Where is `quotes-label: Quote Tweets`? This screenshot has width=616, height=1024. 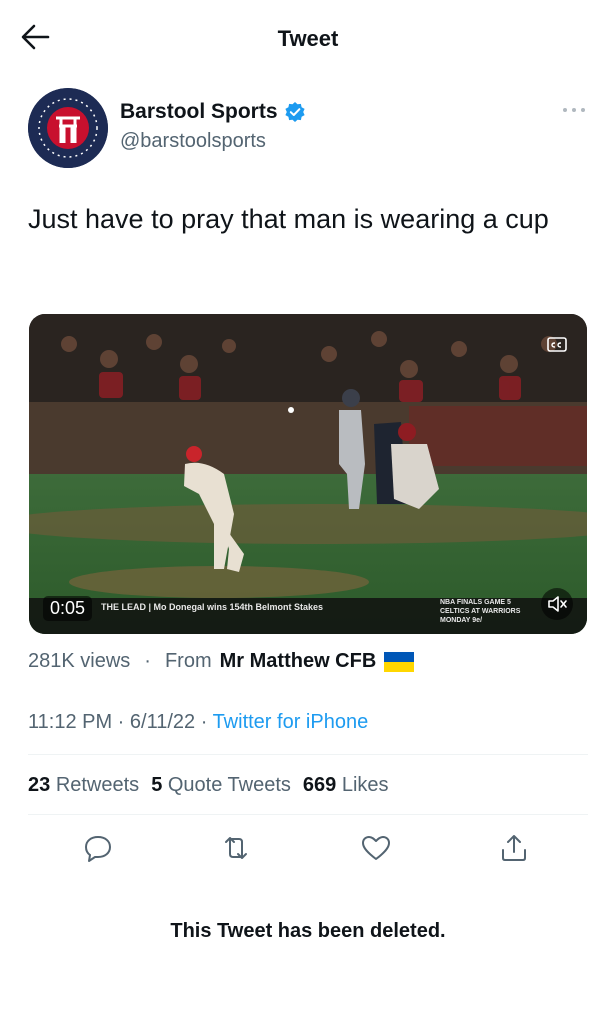
quotes-label: Quote Tweets is located at coordinates (229, 785).